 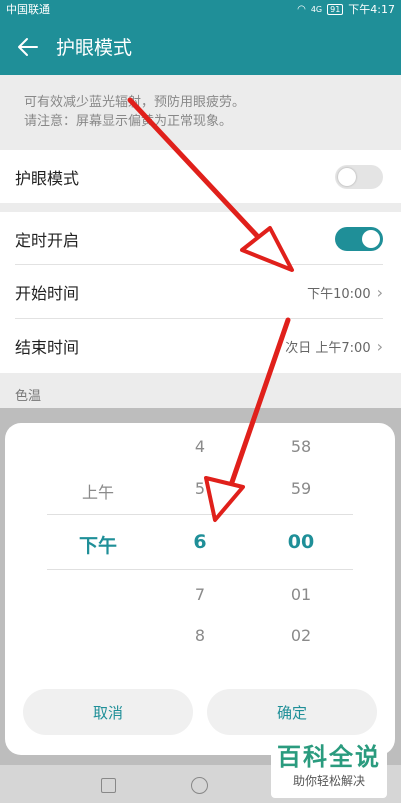 I want to click on arrow-left-icon, so click(x=28, y=46).